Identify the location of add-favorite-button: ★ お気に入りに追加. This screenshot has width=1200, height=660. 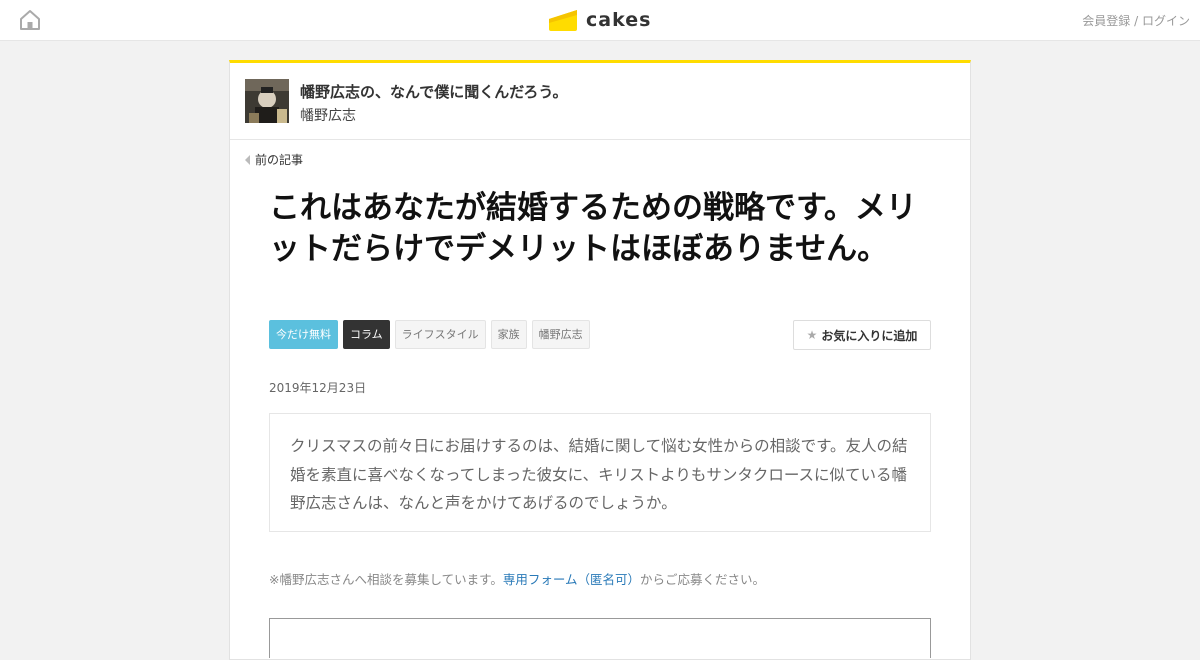
(862, 335).